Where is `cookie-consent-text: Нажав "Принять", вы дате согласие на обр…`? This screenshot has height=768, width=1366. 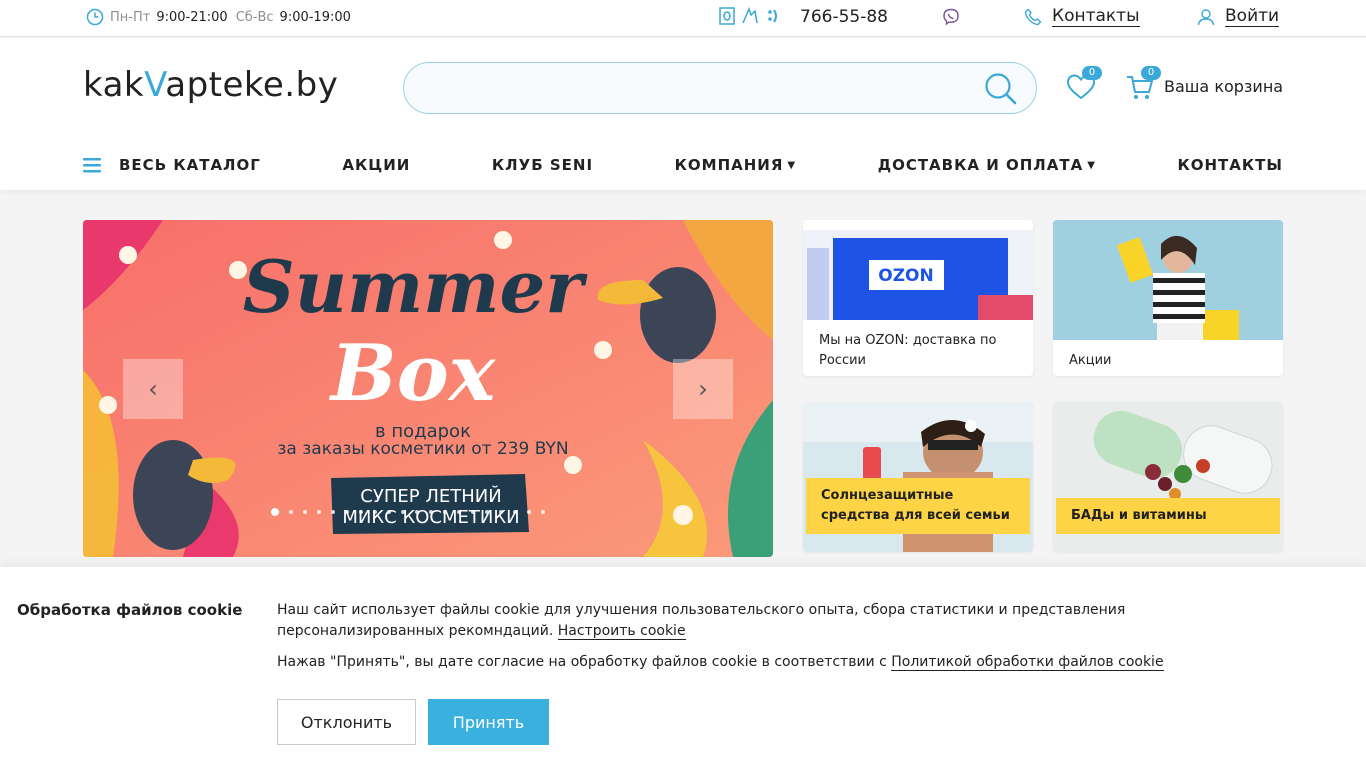 cookie-consent-text: Нажав "Принять", вы дате согласие на обр… is located at coordinates (582, 662).